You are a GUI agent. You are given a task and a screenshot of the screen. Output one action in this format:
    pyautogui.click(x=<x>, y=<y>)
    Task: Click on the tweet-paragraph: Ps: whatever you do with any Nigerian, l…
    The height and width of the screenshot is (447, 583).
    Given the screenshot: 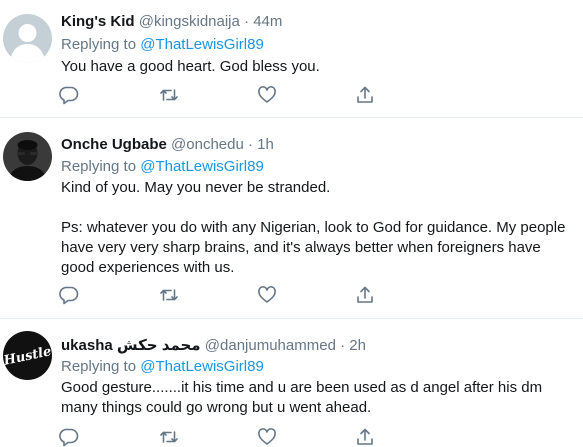 What is the action you would take?
    pyautogui.click(x=313, y=247)
    